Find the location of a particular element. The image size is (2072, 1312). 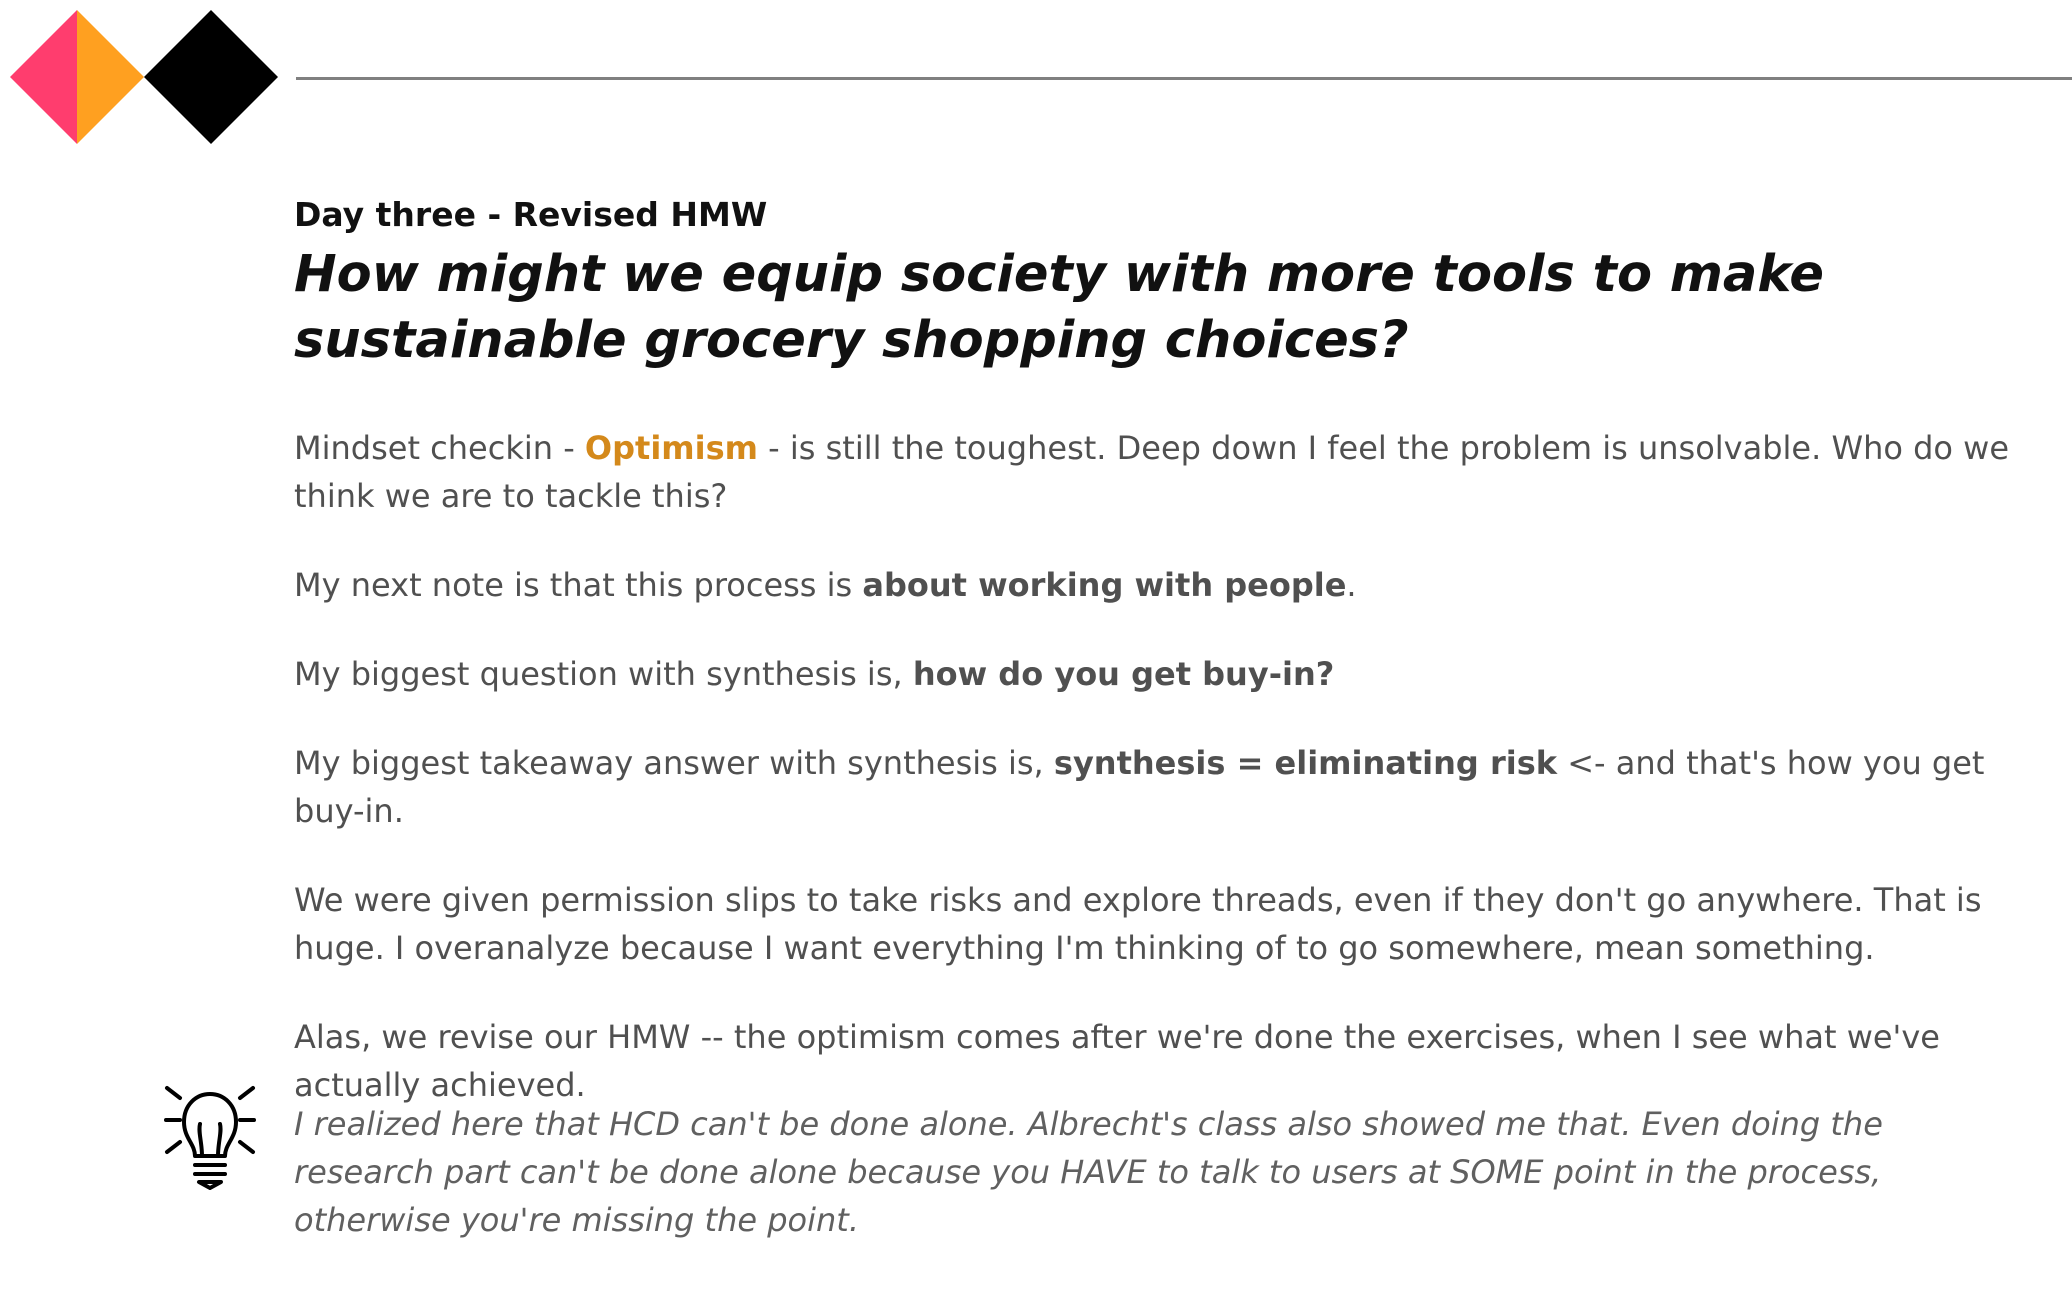

section-subtitle: Day three - Revised HMW is located at coordinates (531, 214).